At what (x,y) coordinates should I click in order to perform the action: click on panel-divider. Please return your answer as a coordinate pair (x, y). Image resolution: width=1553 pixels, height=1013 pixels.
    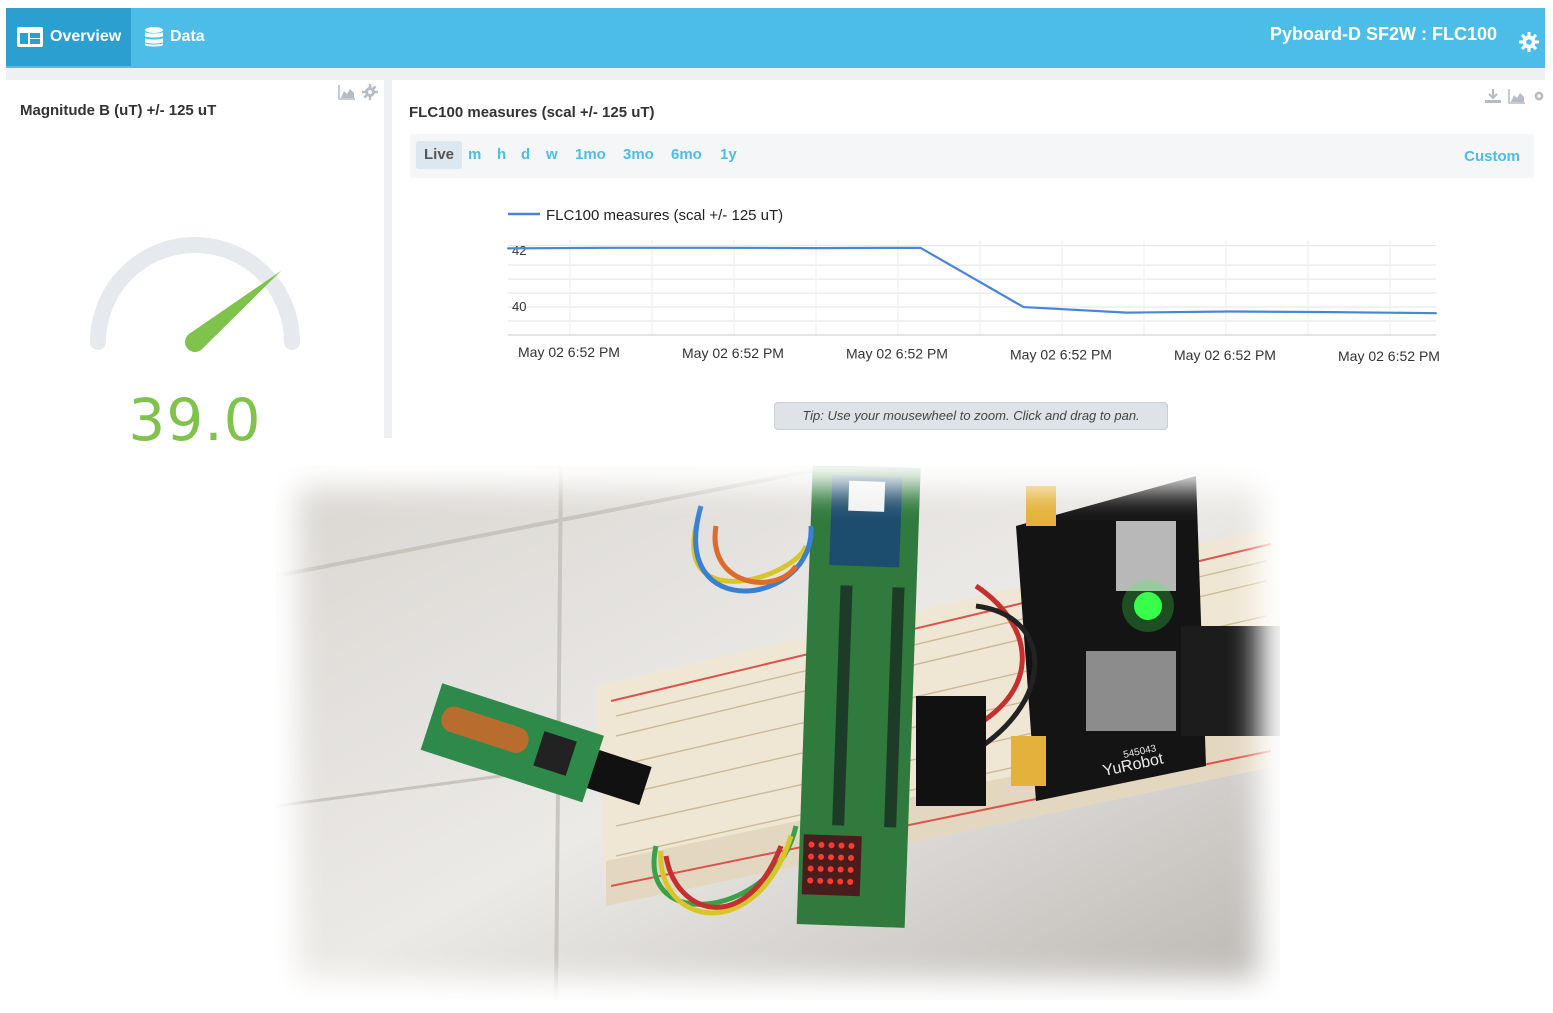
    Looking at the image, I should click on (388, 259).